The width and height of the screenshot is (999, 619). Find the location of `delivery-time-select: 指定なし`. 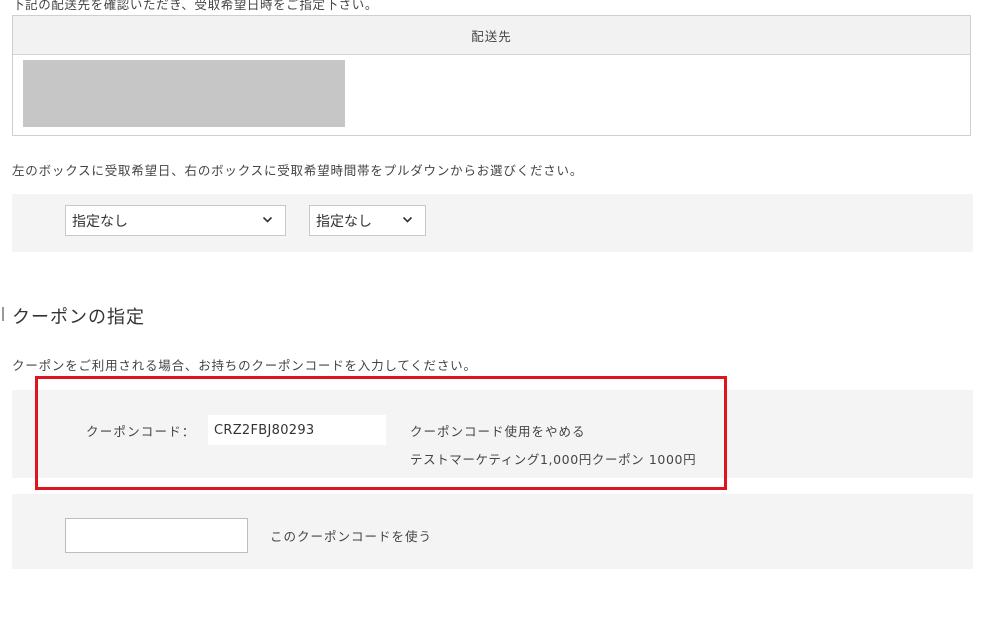

delivery-time-select: 指定なし is located at coordinates (367, 220).